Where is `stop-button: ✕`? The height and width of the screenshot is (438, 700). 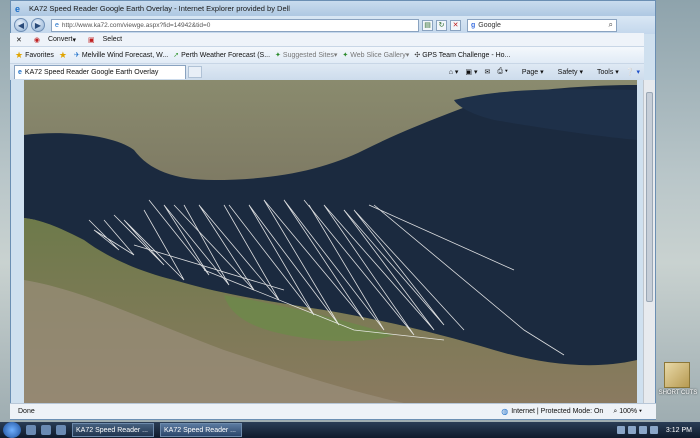 stop-button: ✕ is located at coordinates (455, 25).